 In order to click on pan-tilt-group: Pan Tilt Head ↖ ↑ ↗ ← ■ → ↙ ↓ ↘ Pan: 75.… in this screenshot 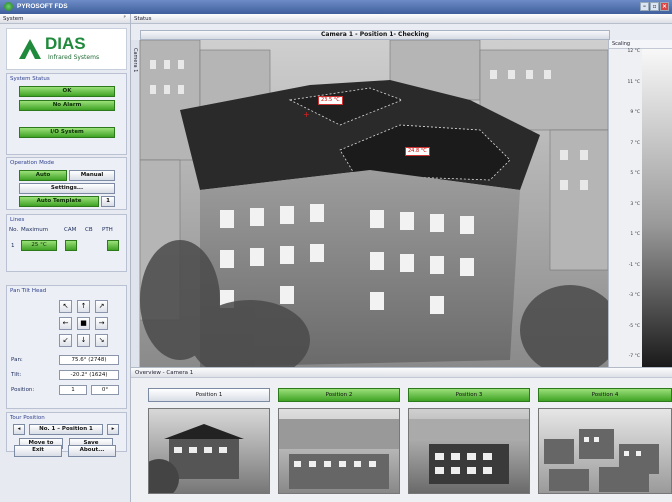, I will do `click(66, 347)`.